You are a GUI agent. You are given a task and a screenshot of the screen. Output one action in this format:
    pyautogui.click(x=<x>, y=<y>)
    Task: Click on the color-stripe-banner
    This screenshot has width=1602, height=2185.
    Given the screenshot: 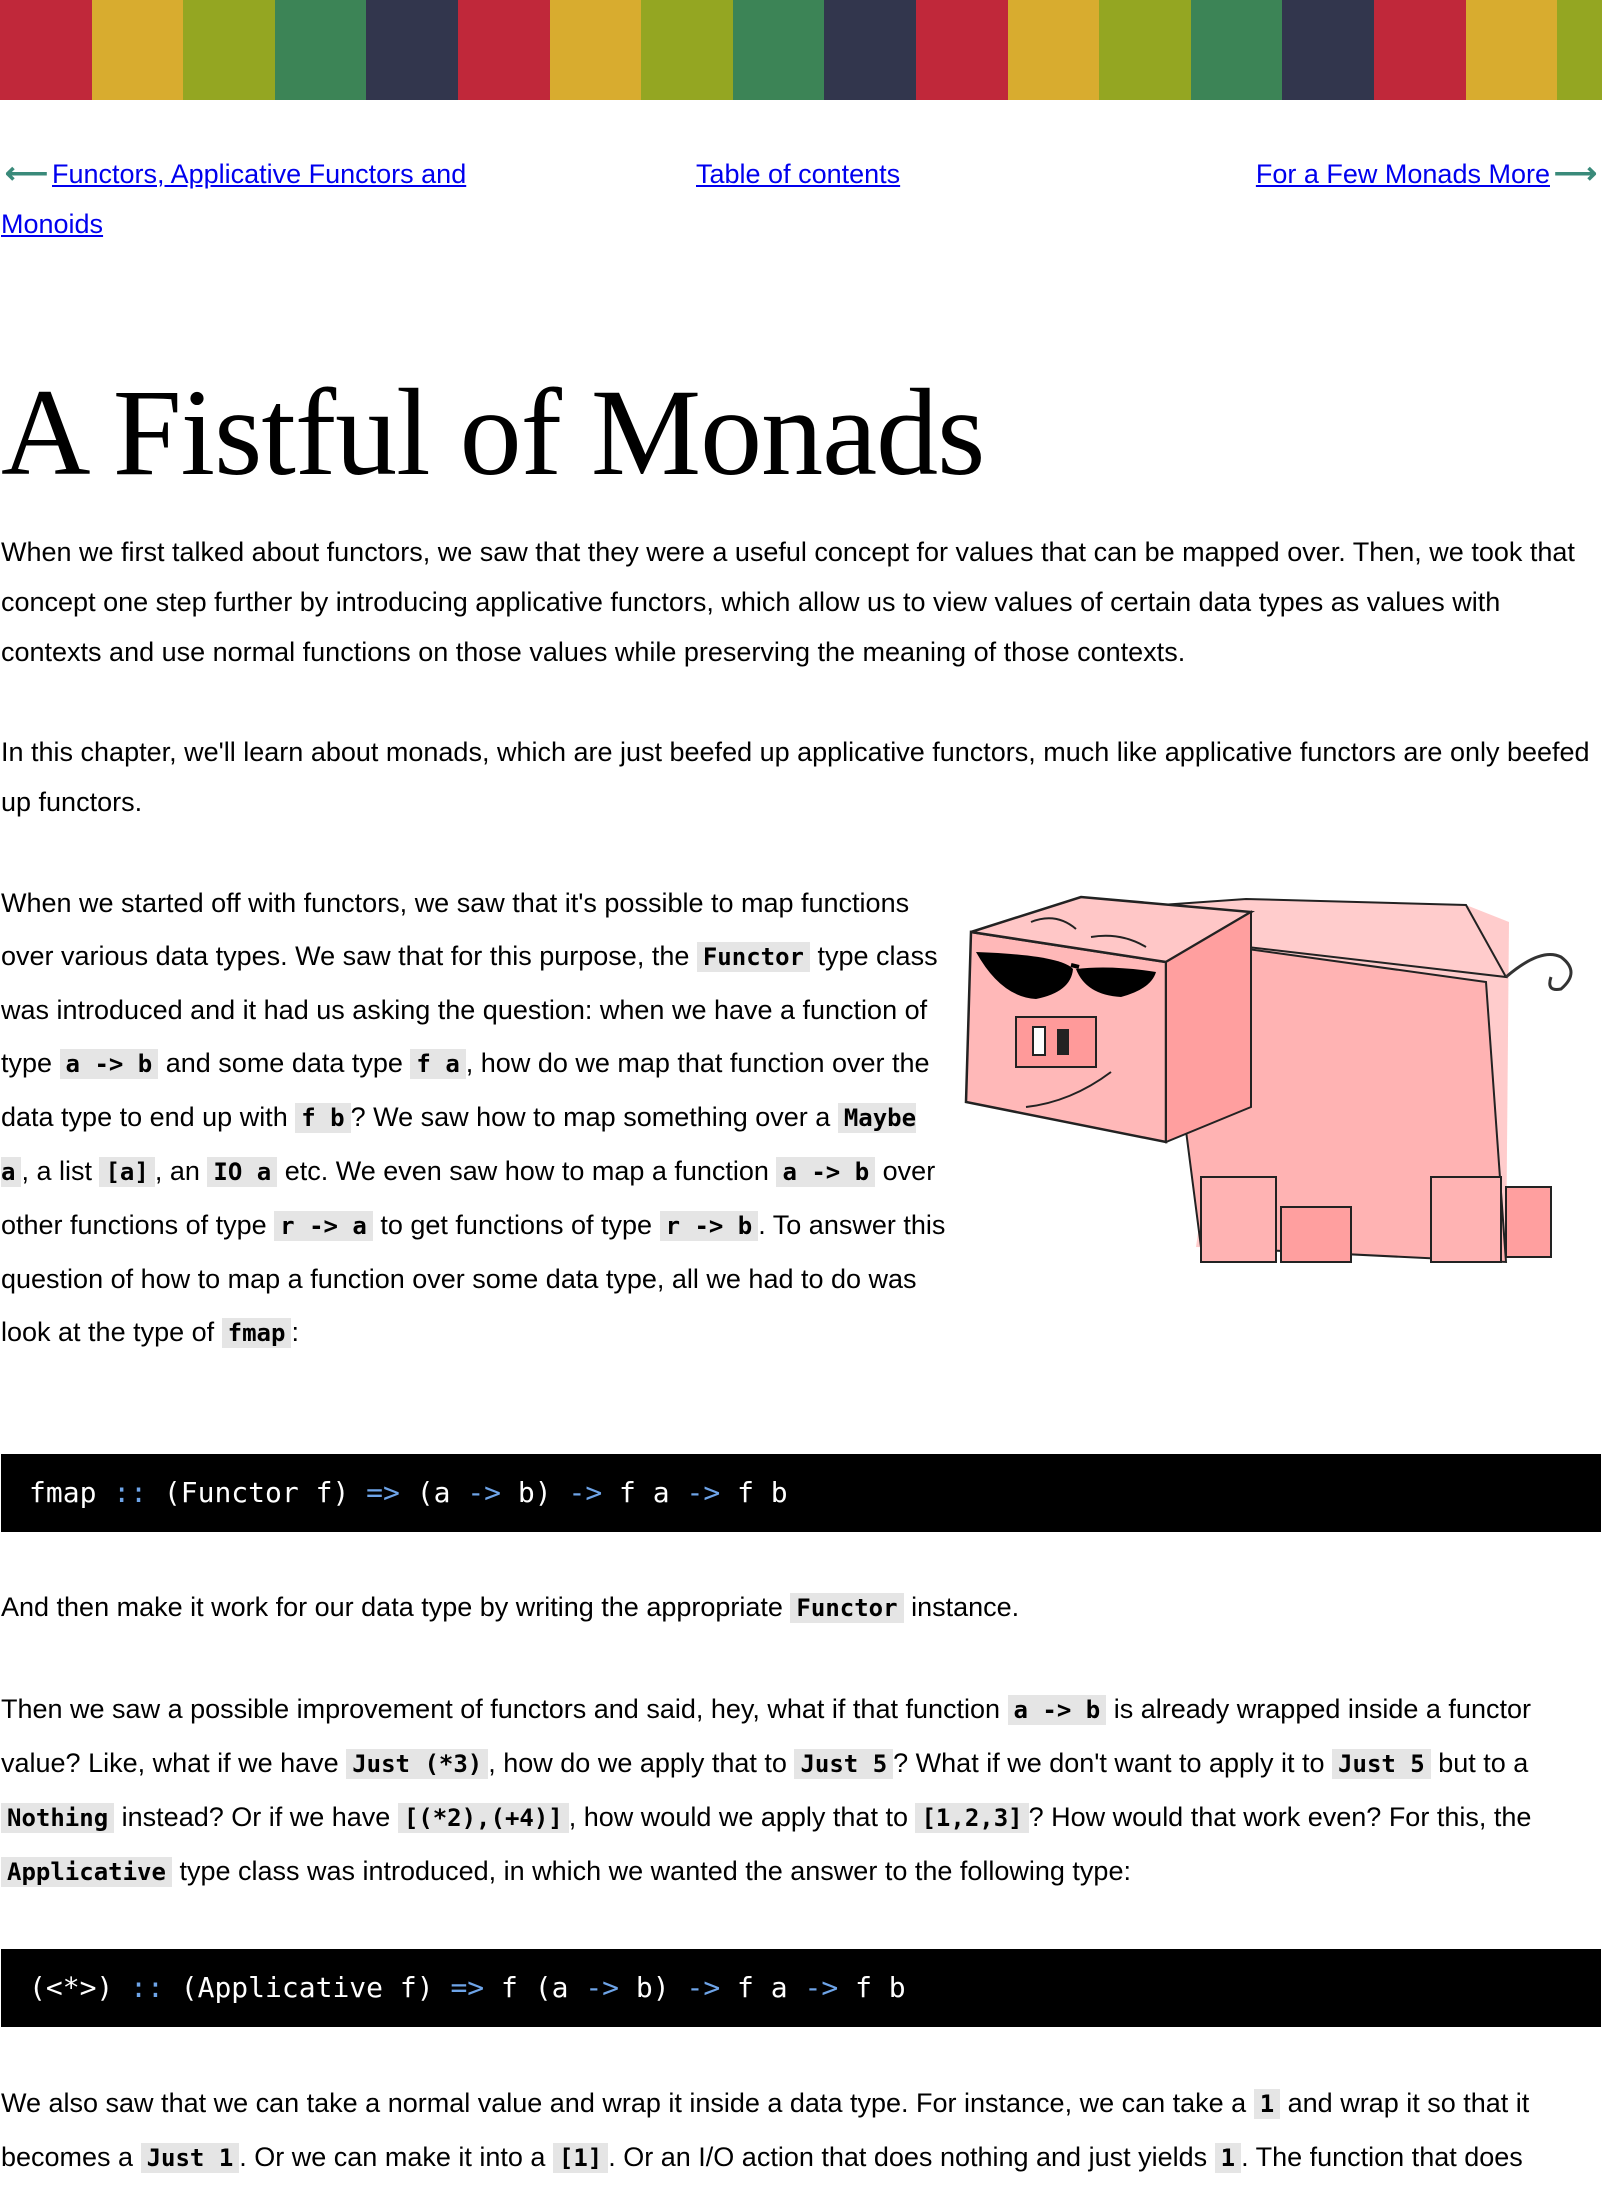 What is the action you would take?
    pyautogui.click(x=801, y=50)
    